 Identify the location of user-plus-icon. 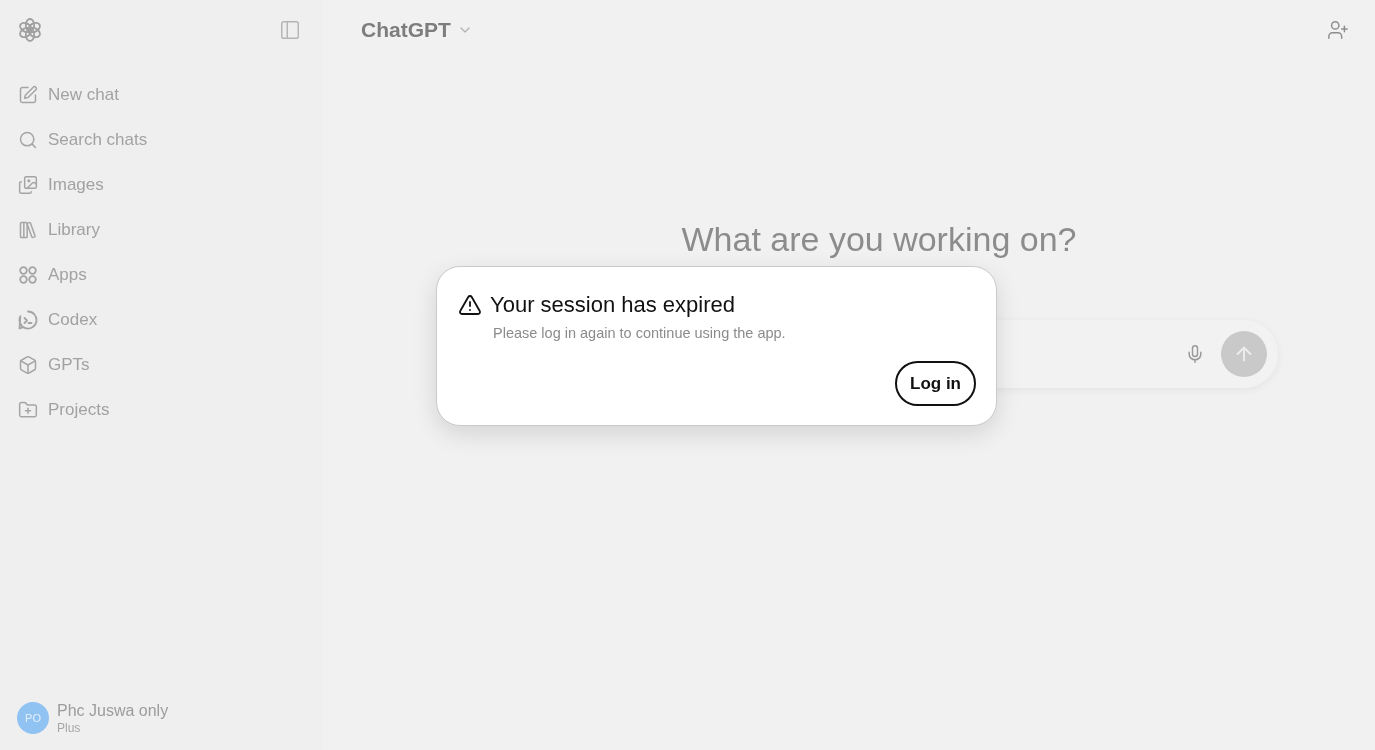
(1338, 30).